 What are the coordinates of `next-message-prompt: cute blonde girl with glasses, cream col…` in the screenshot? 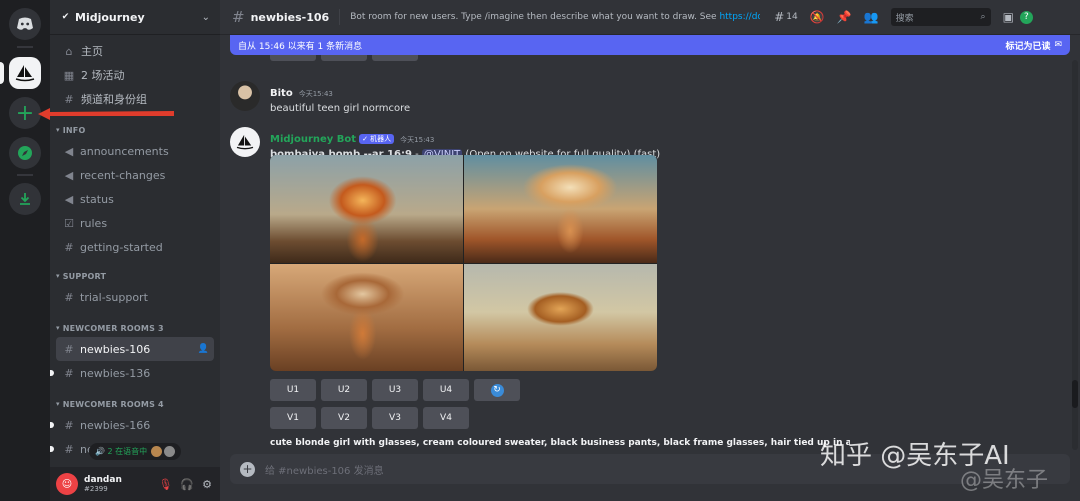 It's located at (560, 443).